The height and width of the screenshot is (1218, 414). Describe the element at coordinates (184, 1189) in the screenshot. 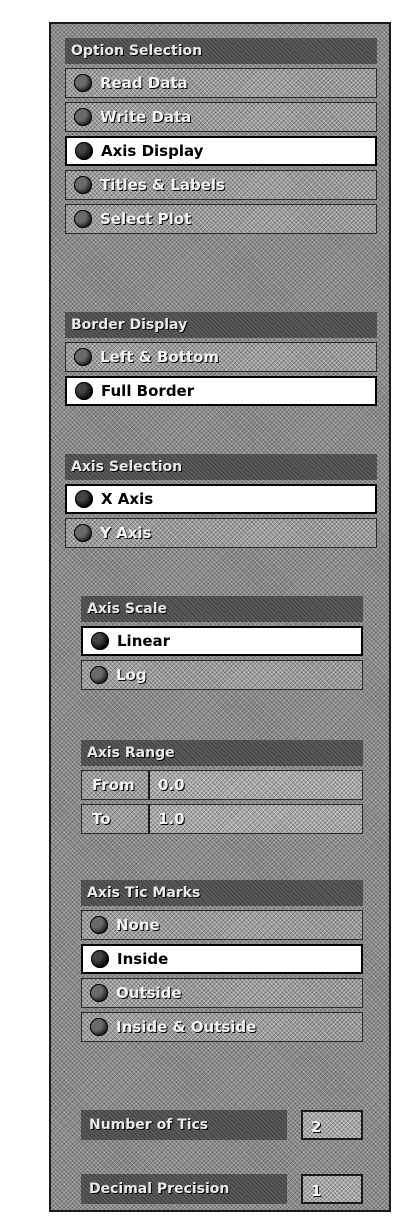

I see `decimal-precision-label: Decimal Precision` at that location.